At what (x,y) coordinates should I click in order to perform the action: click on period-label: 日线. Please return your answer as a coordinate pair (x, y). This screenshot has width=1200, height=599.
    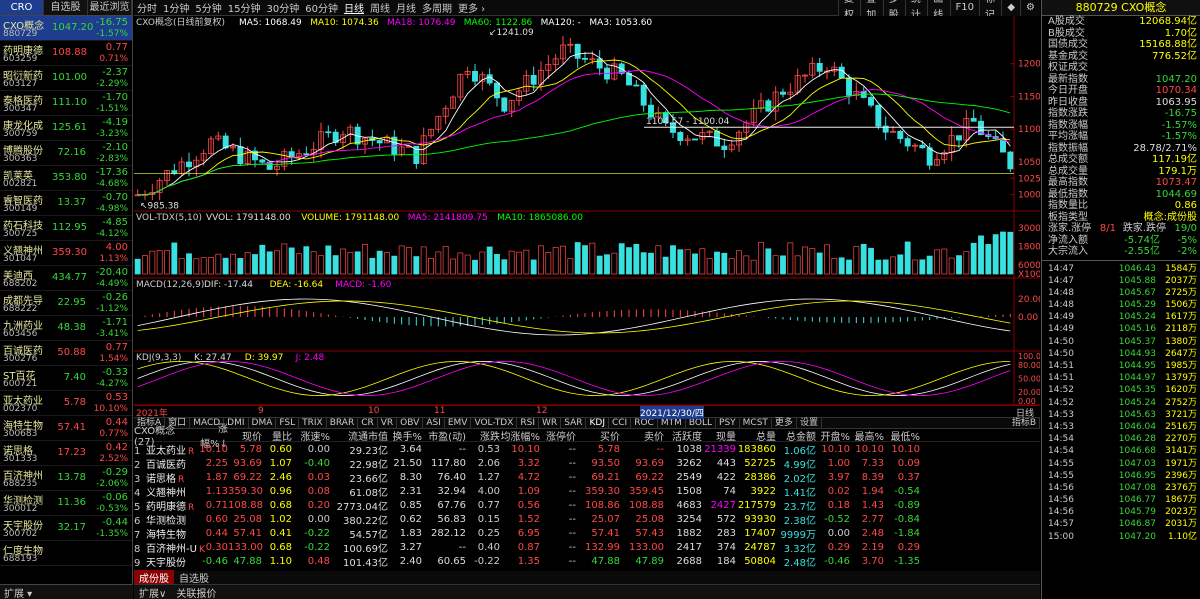
    Looking at the image, I should click on (1025, 412).